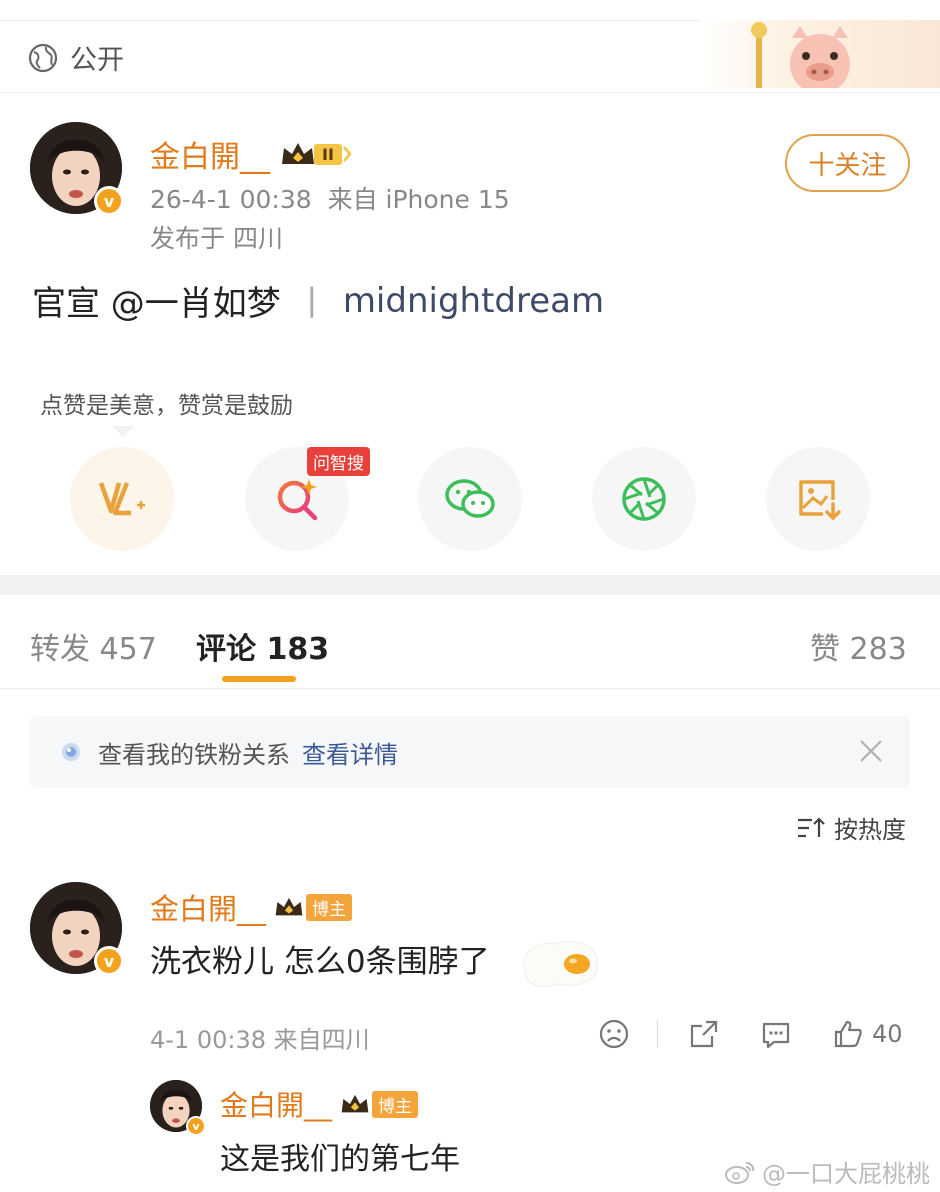  Describe the element at coordinates (226, 649) in the screenshot. I see `tab-comment-label: 评论` at that location.